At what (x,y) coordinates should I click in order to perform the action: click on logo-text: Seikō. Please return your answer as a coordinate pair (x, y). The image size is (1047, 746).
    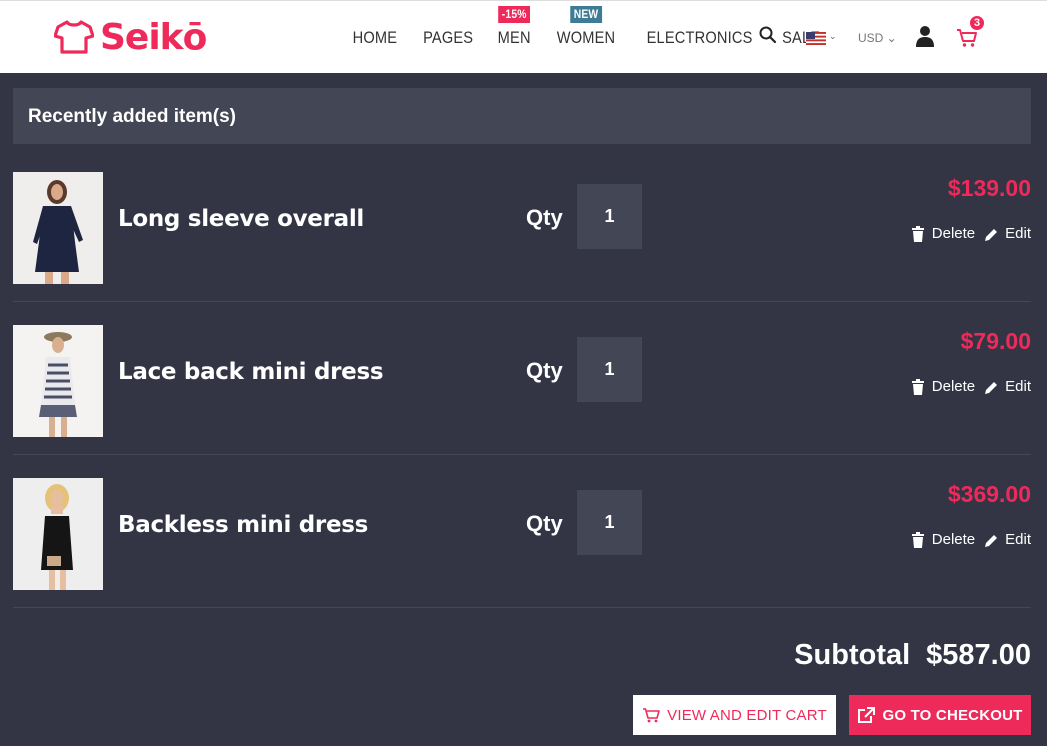
    Looking at the image, I should click on (153, 37).